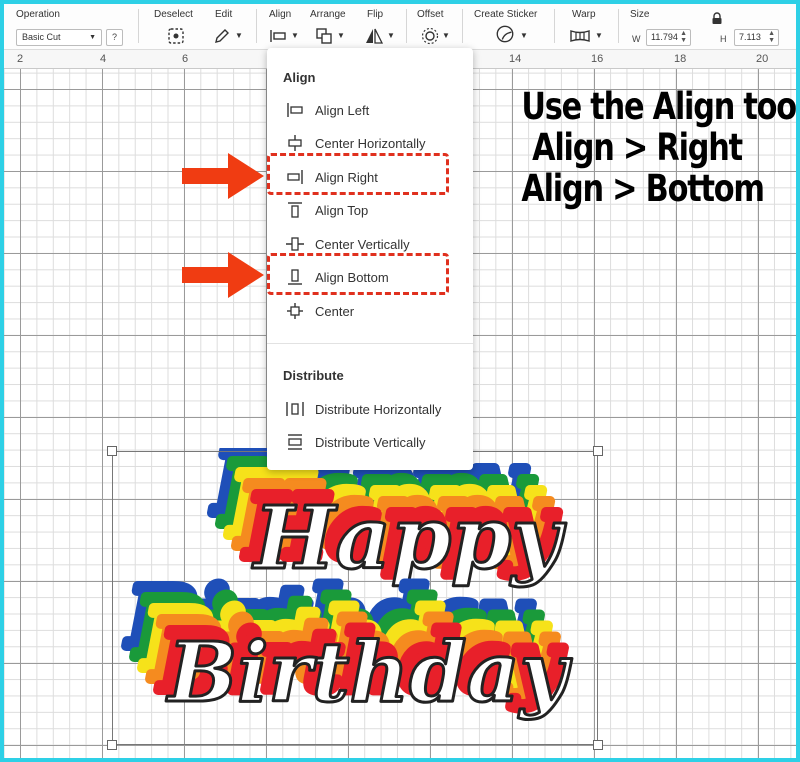  Describe the element at coordinates (328, 14) in the screenshot. I see `arrange-label: Arrange` at that location.